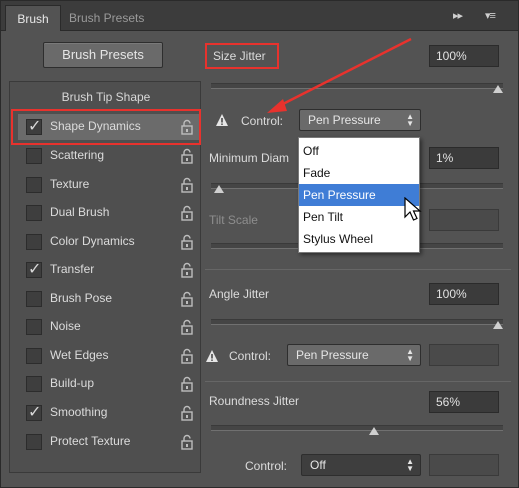  I want to click on roundness-jitter-slider-thumb, so click(373, 431).